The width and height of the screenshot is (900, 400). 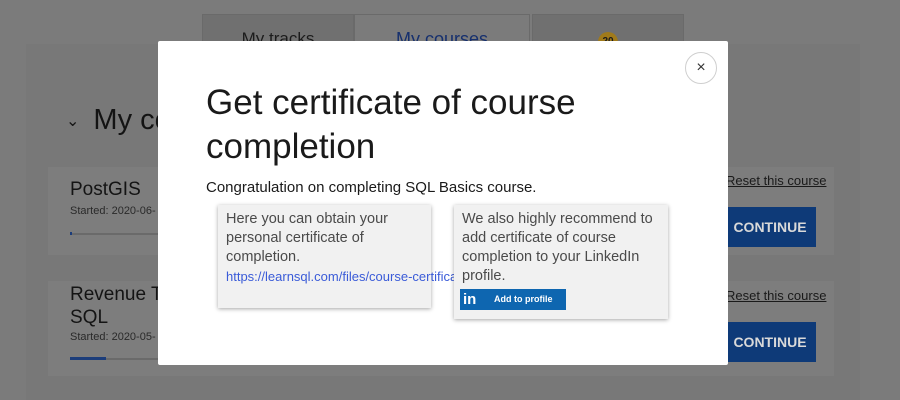 What do you see at coordinates (113, 337) in the screenshot?
I see `course-started: Started: 2020-05-` at bounding box center [113, 337].